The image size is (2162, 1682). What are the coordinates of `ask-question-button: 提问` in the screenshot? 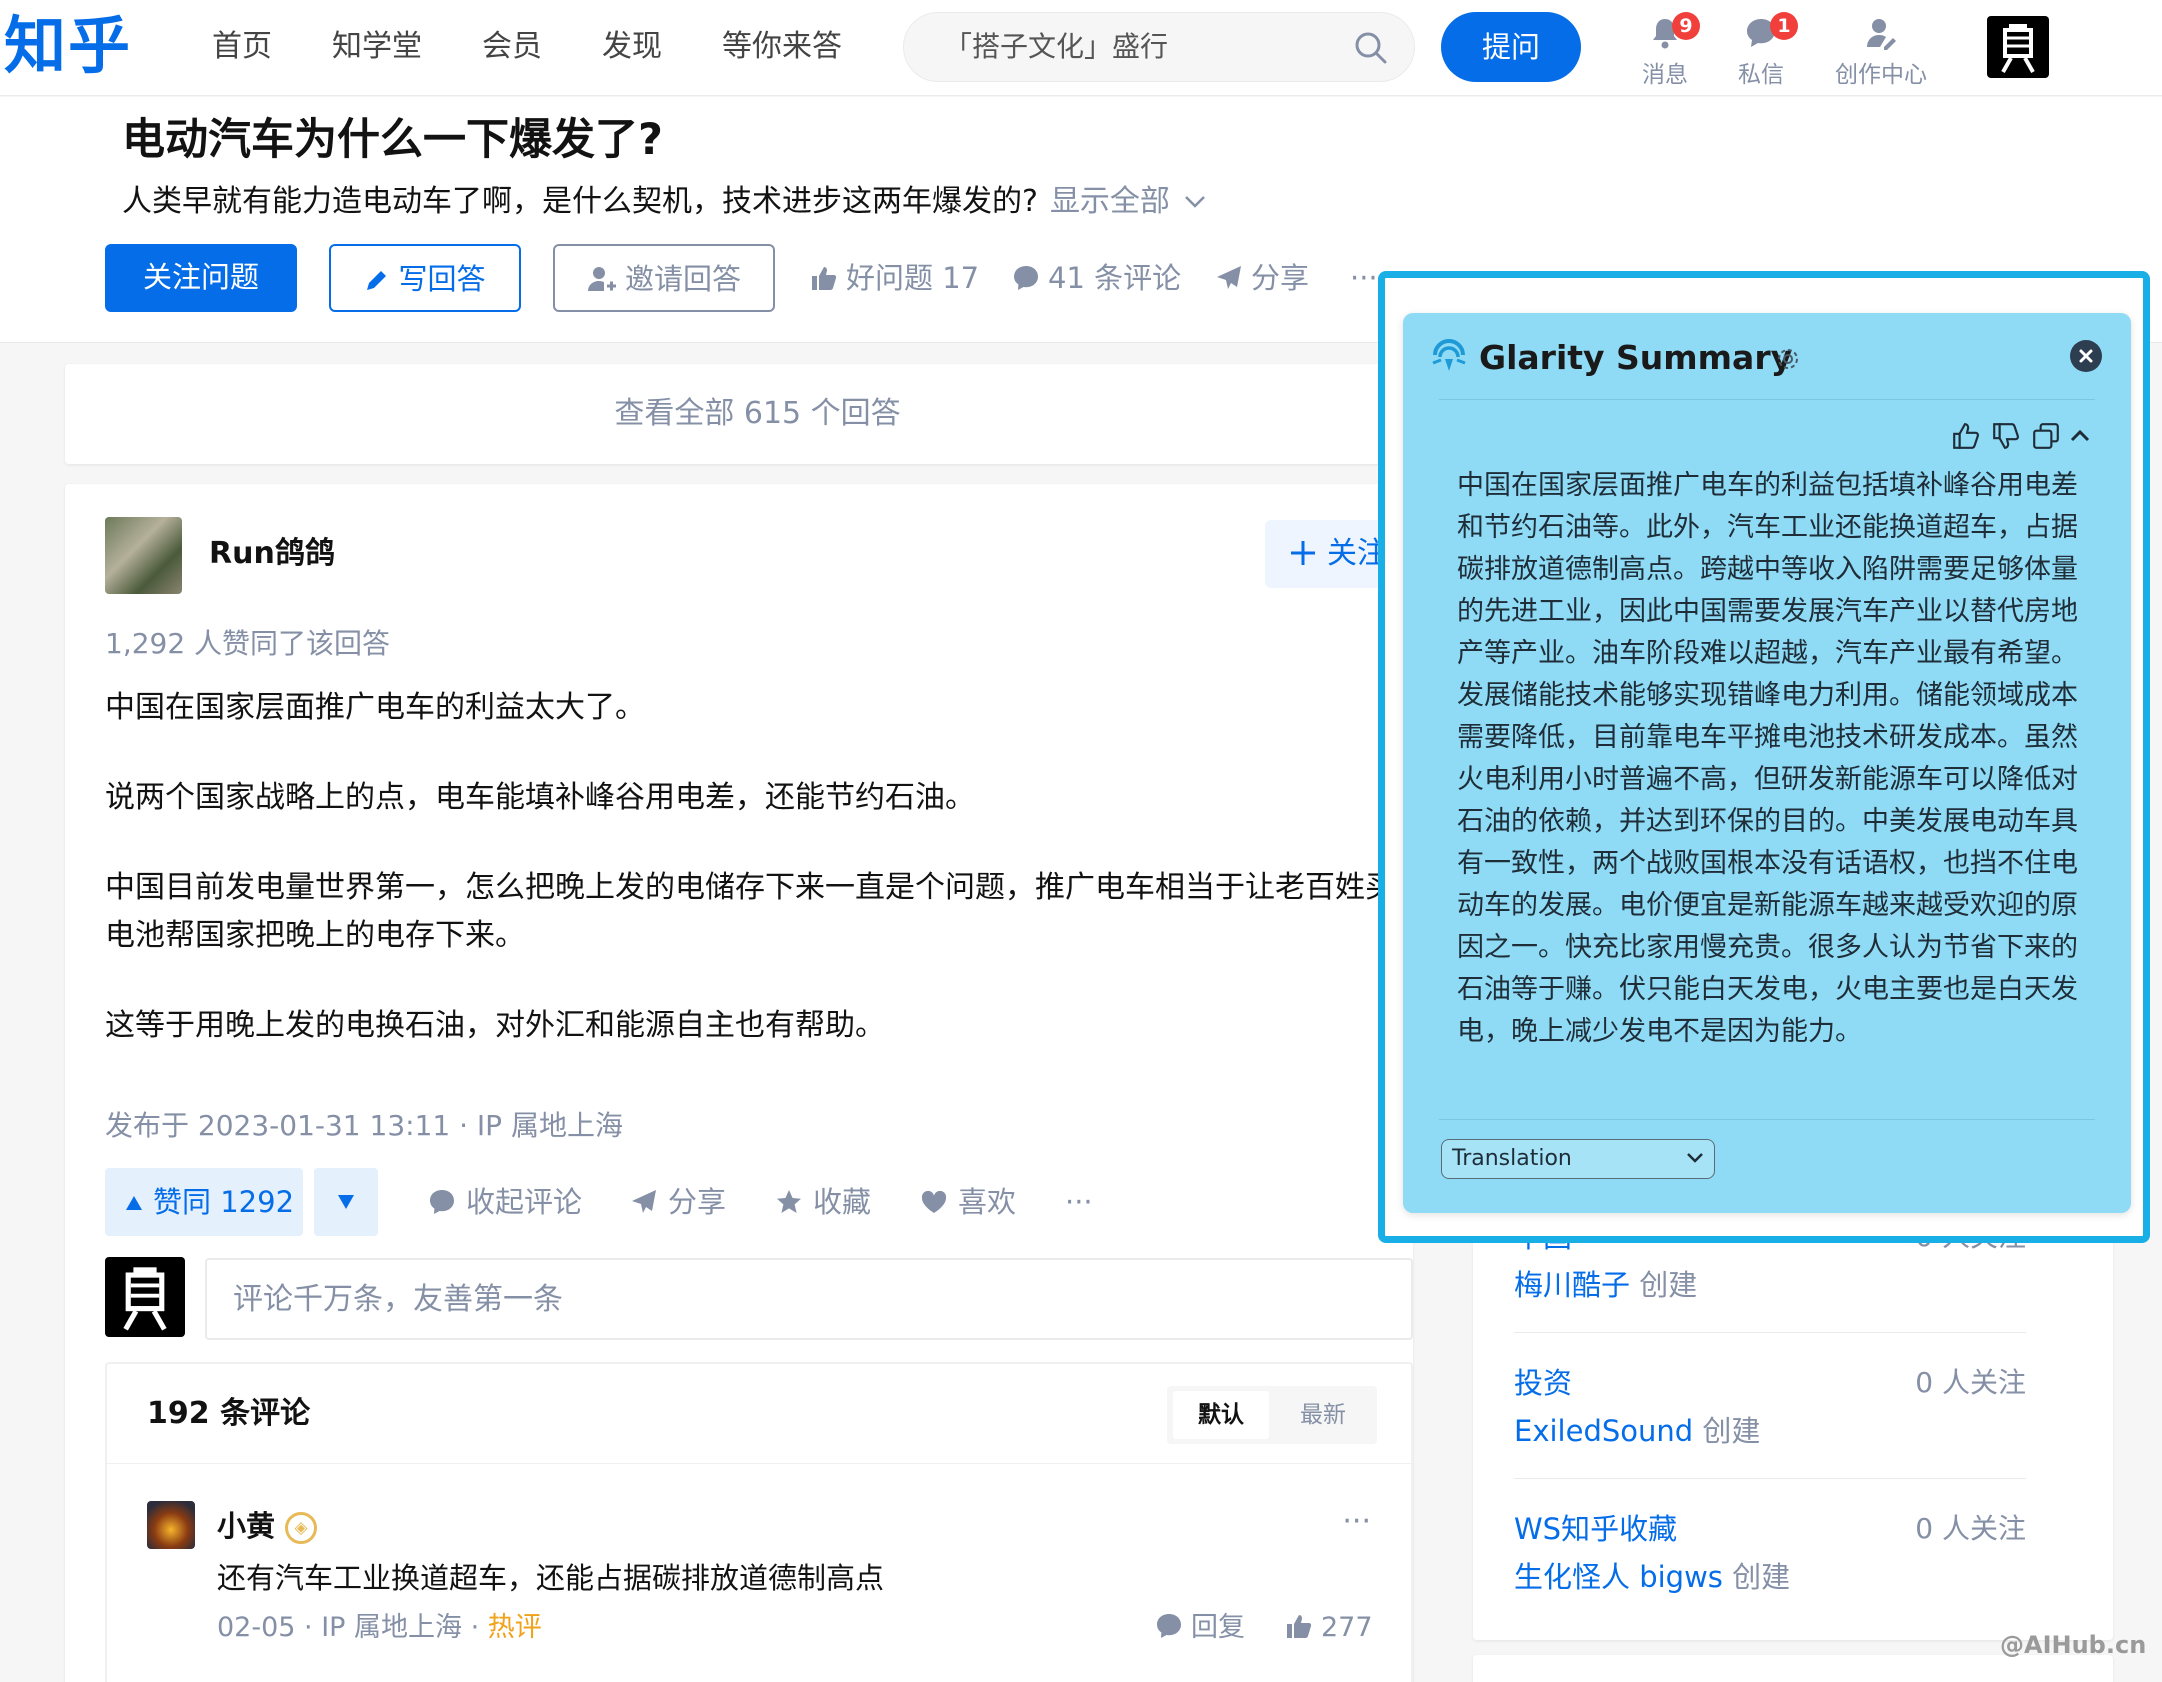 It's located at (1511, 47).